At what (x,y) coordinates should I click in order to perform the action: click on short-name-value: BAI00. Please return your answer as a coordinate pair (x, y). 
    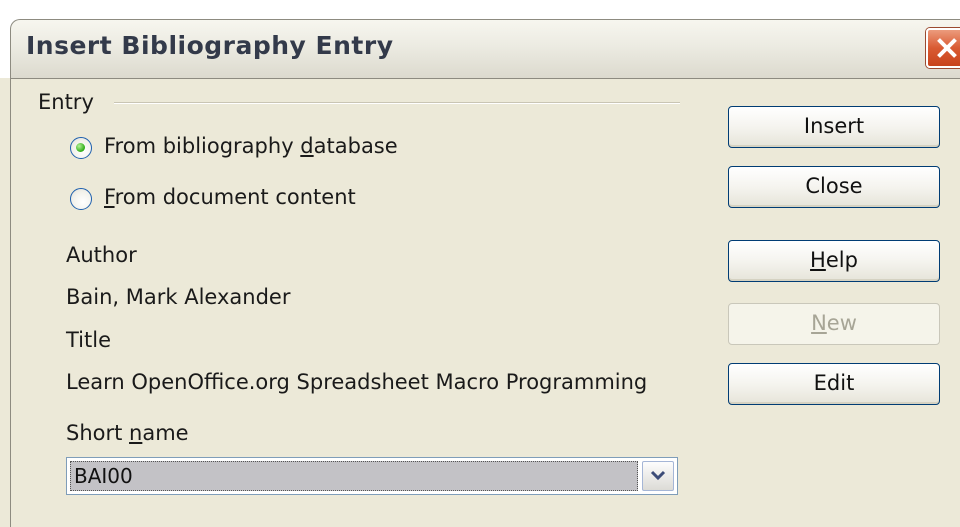
    Looking at the image, I should click on (354, 476).